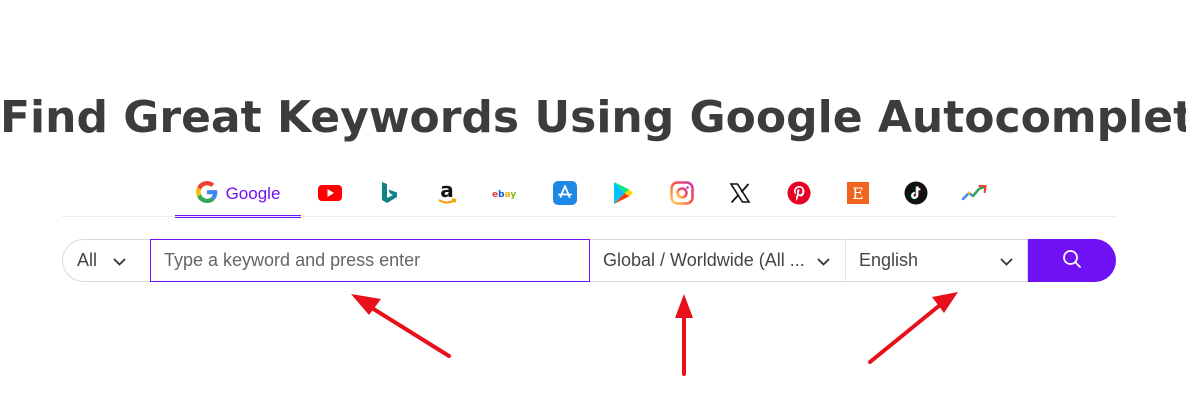  I want to click on pinterest-icon, so click(799, 195).